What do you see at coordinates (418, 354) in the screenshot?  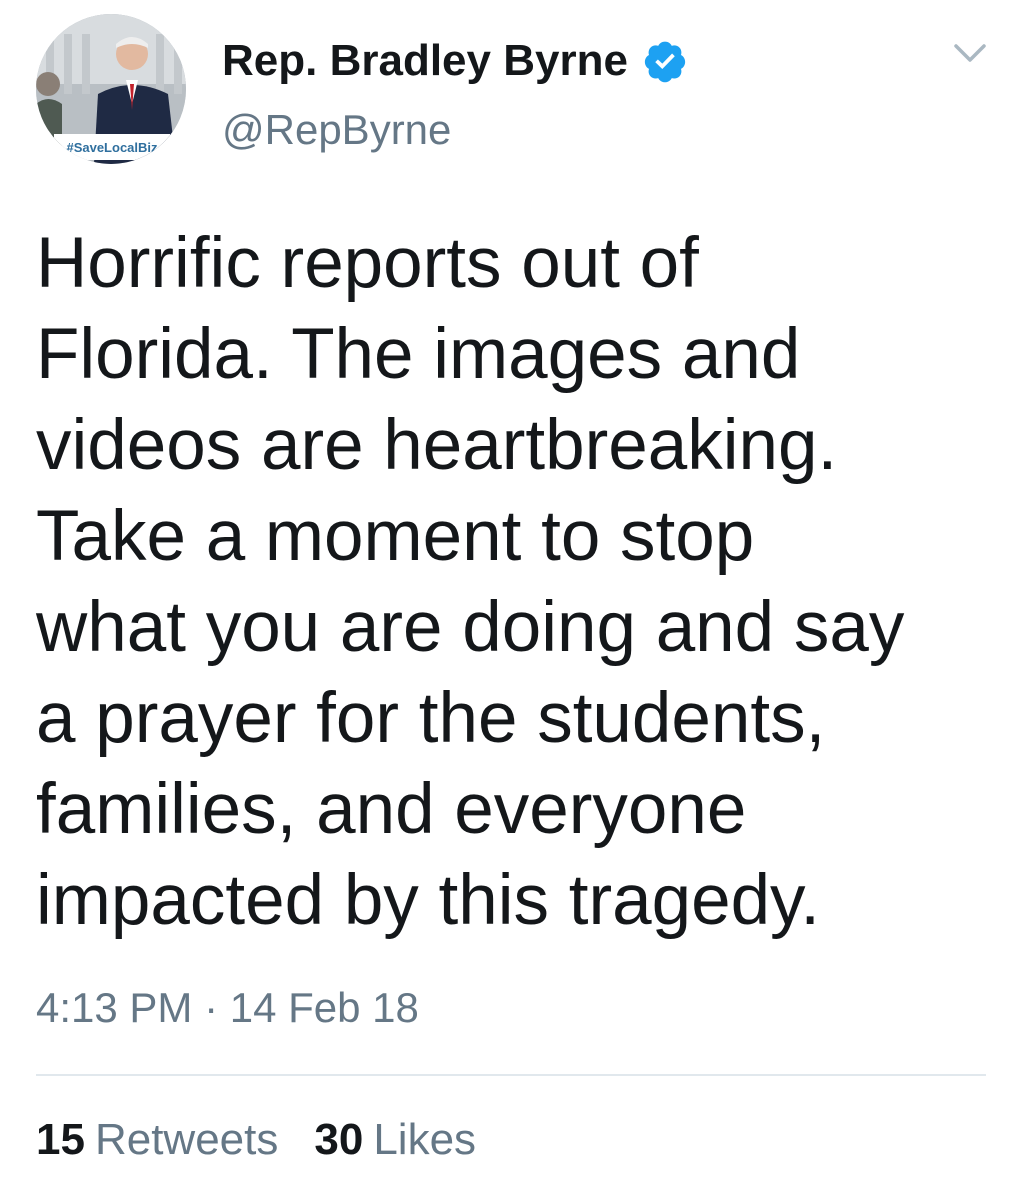 I see `tweet-text-line: Florida. The images and` at bounding box center [418, 354].